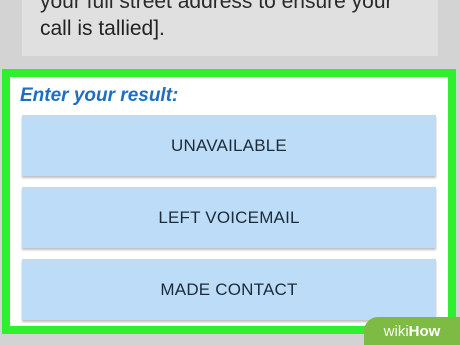 The height and width of the screenshot is (345, 460). I want to click on wikihow-watermark: wiki How, so click(412, 331).